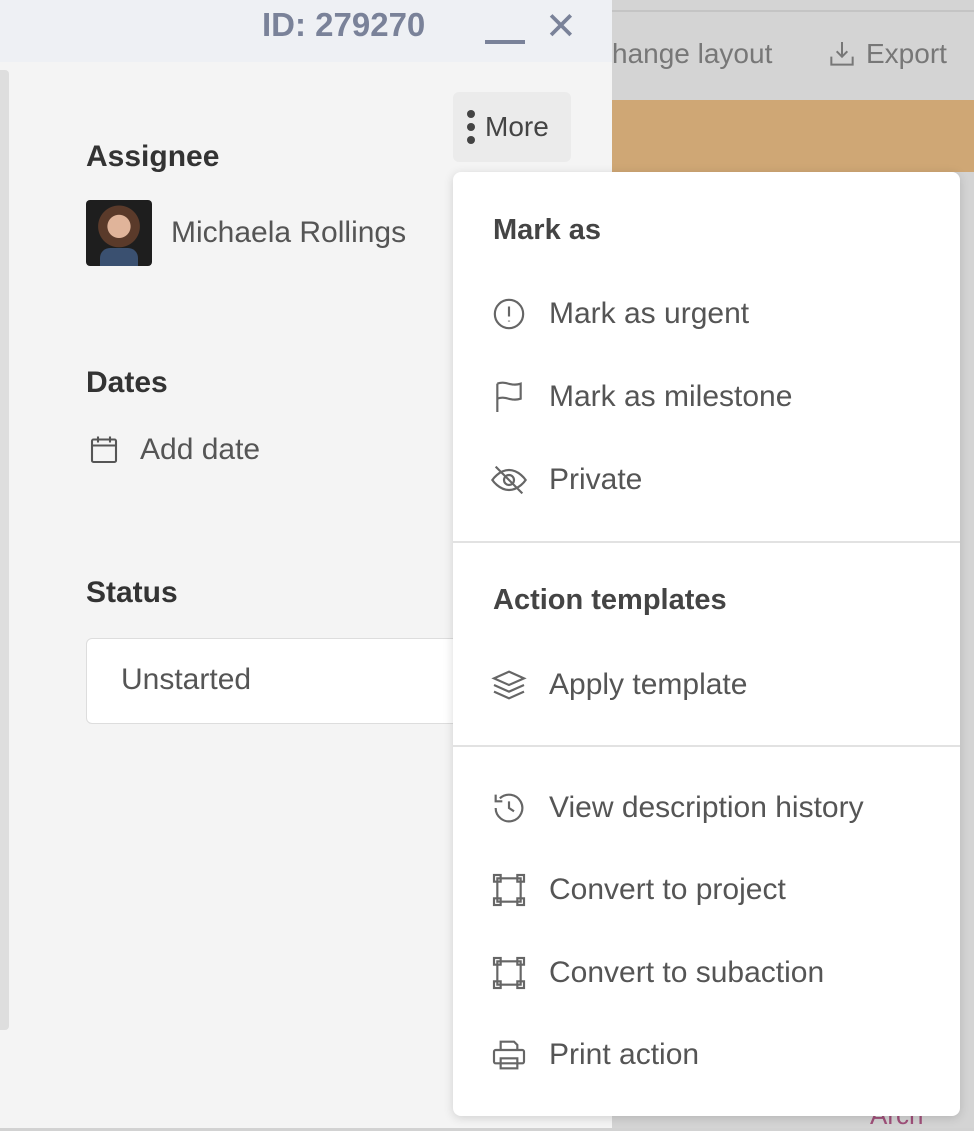  Describe the element at coordinates (344, 24) in the screenshot. I see `action-id: ID: 279270` at that location.